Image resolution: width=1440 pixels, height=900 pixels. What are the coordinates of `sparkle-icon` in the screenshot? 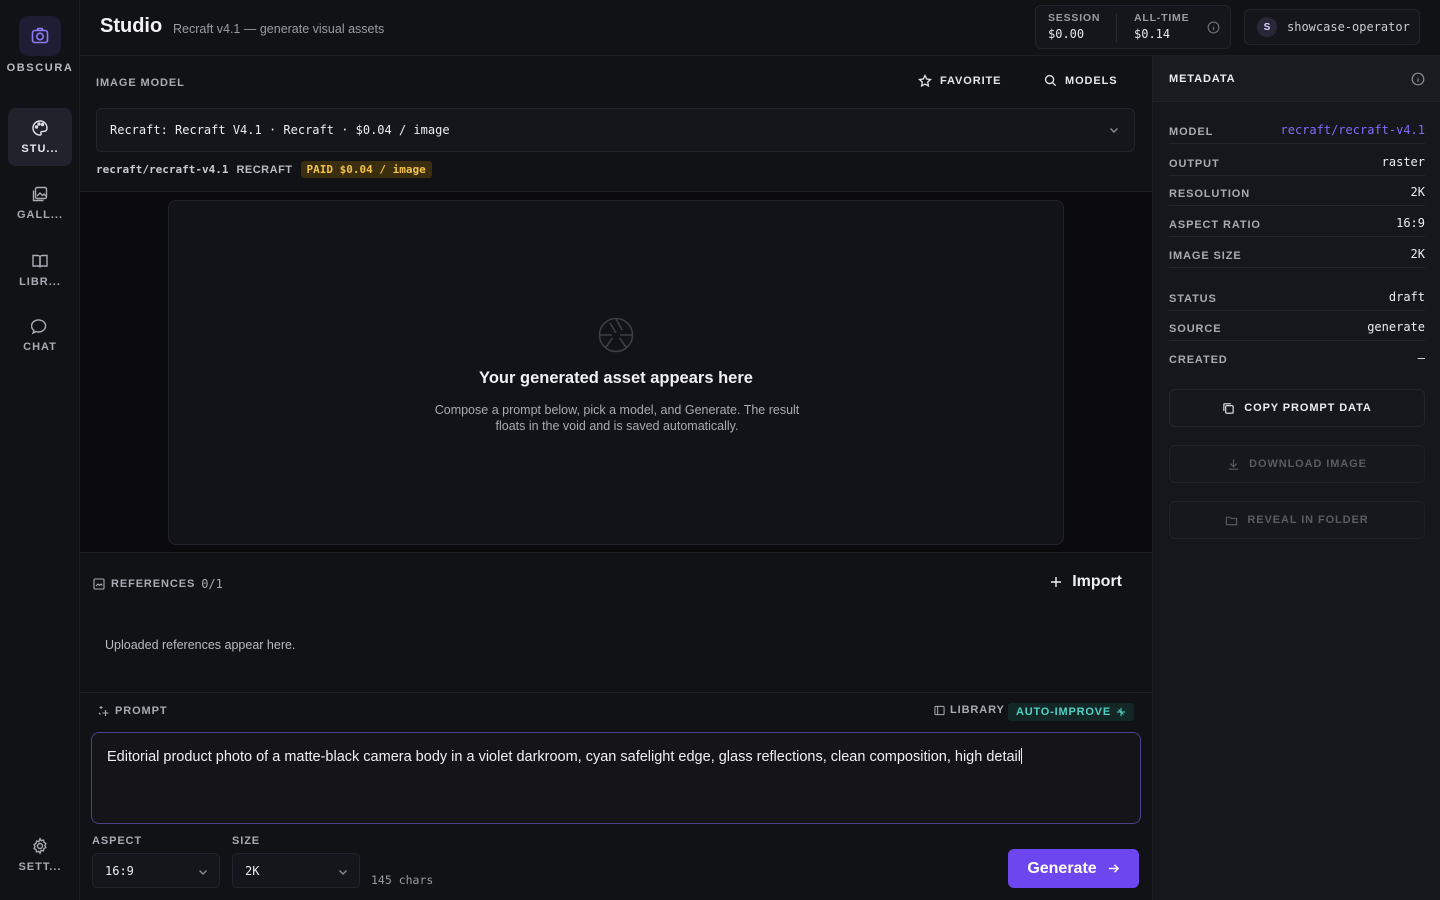 It's located at (103, 711).